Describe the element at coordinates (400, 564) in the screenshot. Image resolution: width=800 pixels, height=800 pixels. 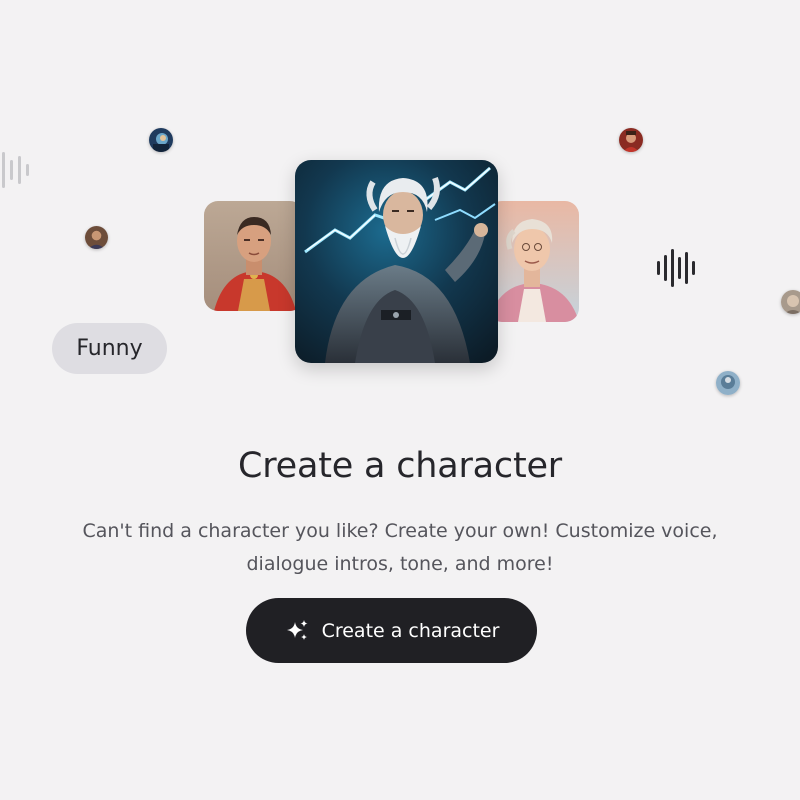
I see `description-line-2: dialogue intros, tone, and more!` at that location.